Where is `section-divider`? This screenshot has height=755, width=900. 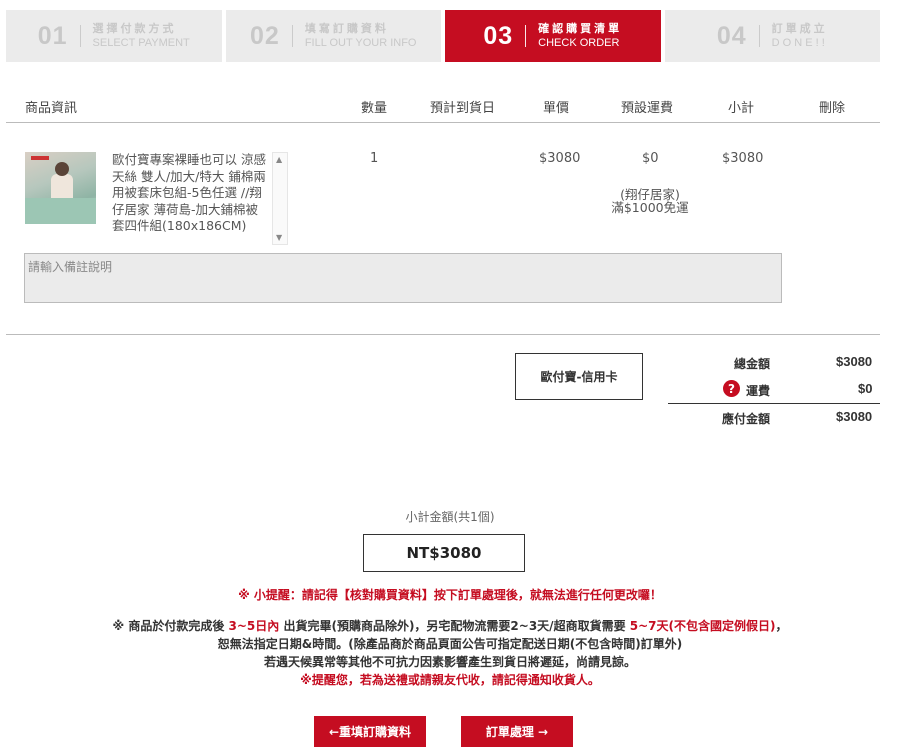 section-divider is located at coordinates (443, 334).